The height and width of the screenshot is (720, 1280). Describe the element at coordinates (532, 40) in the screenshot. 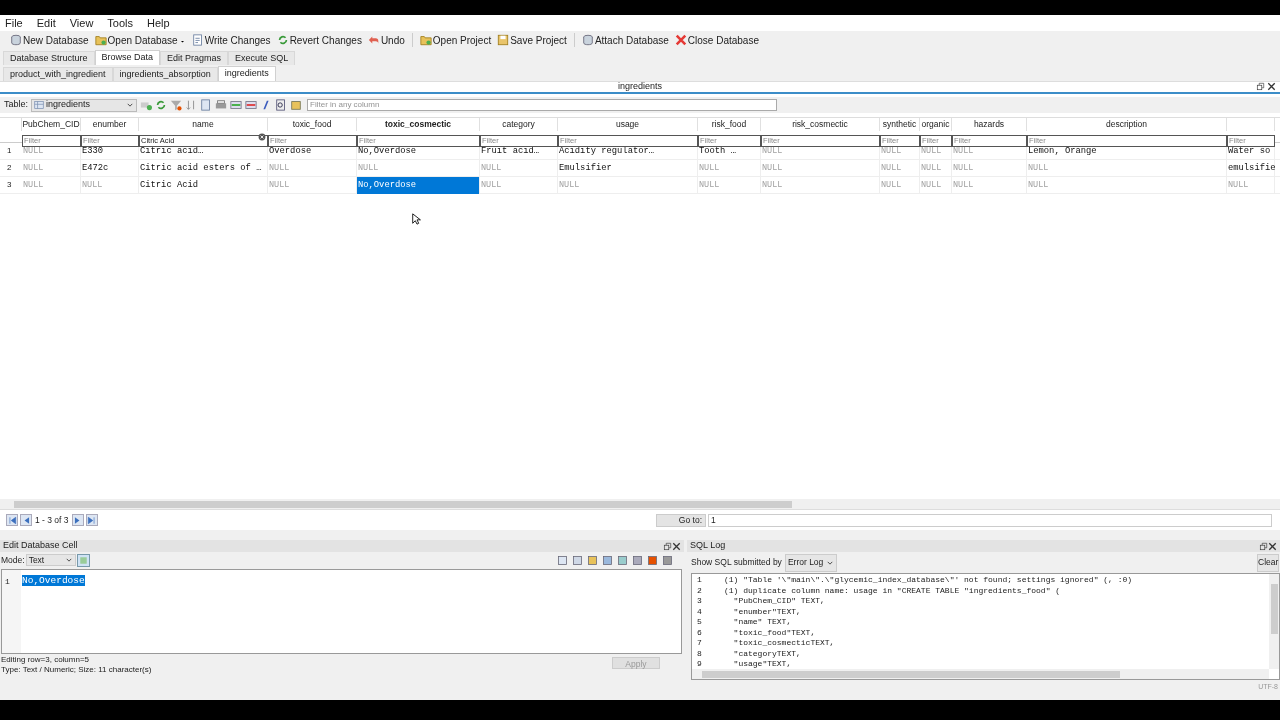

I see `toolbar-button: Save Project` at that location.